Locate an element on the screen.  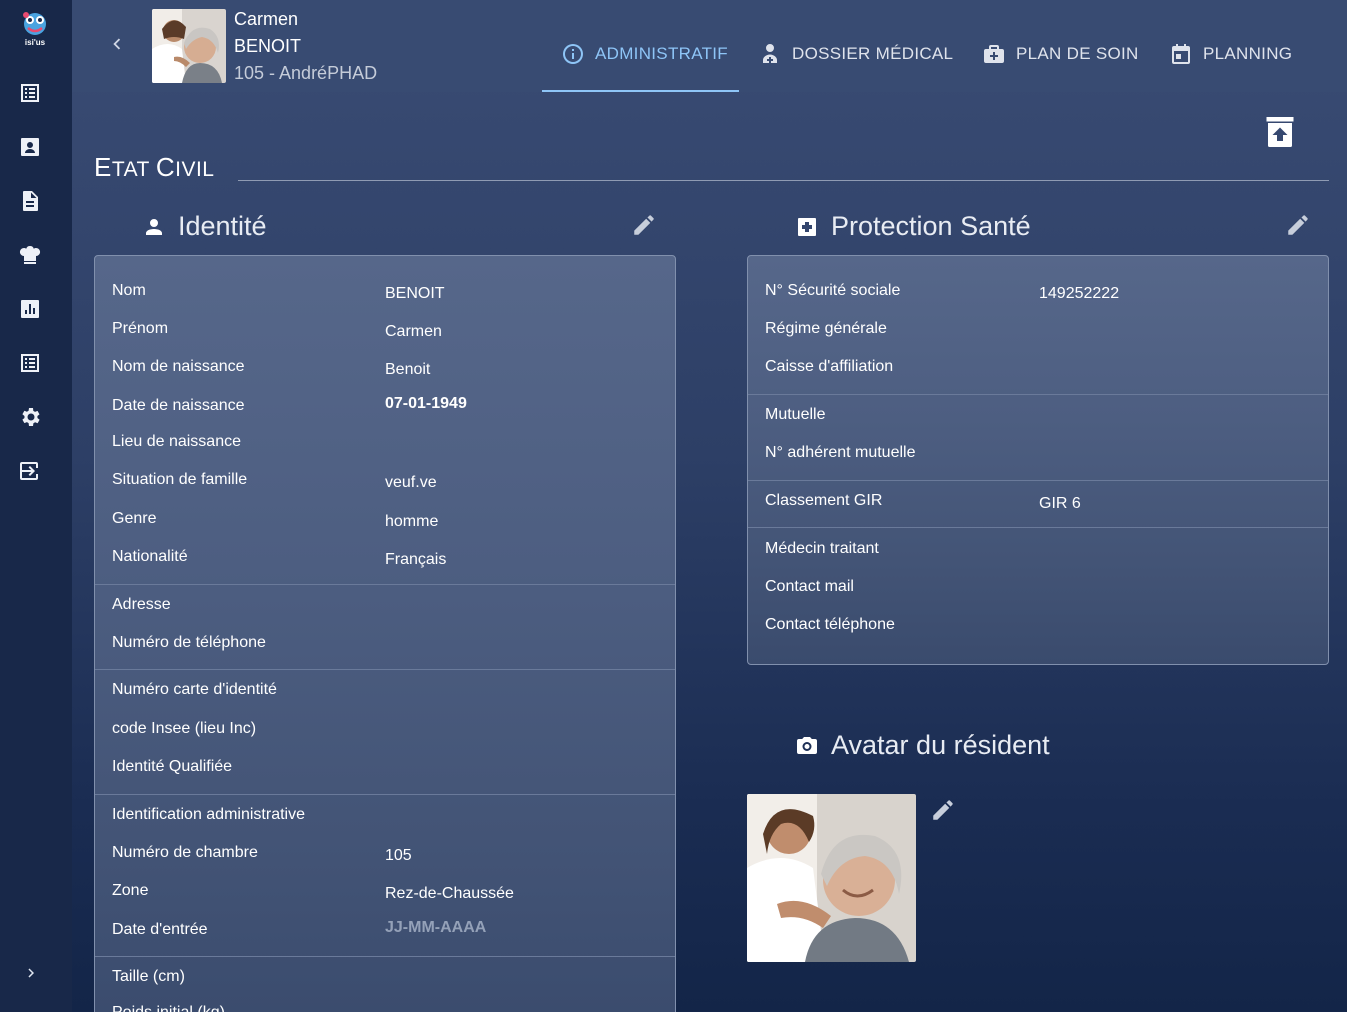
protection-row: Contact téléphone is located at coordinates (1038, 631).